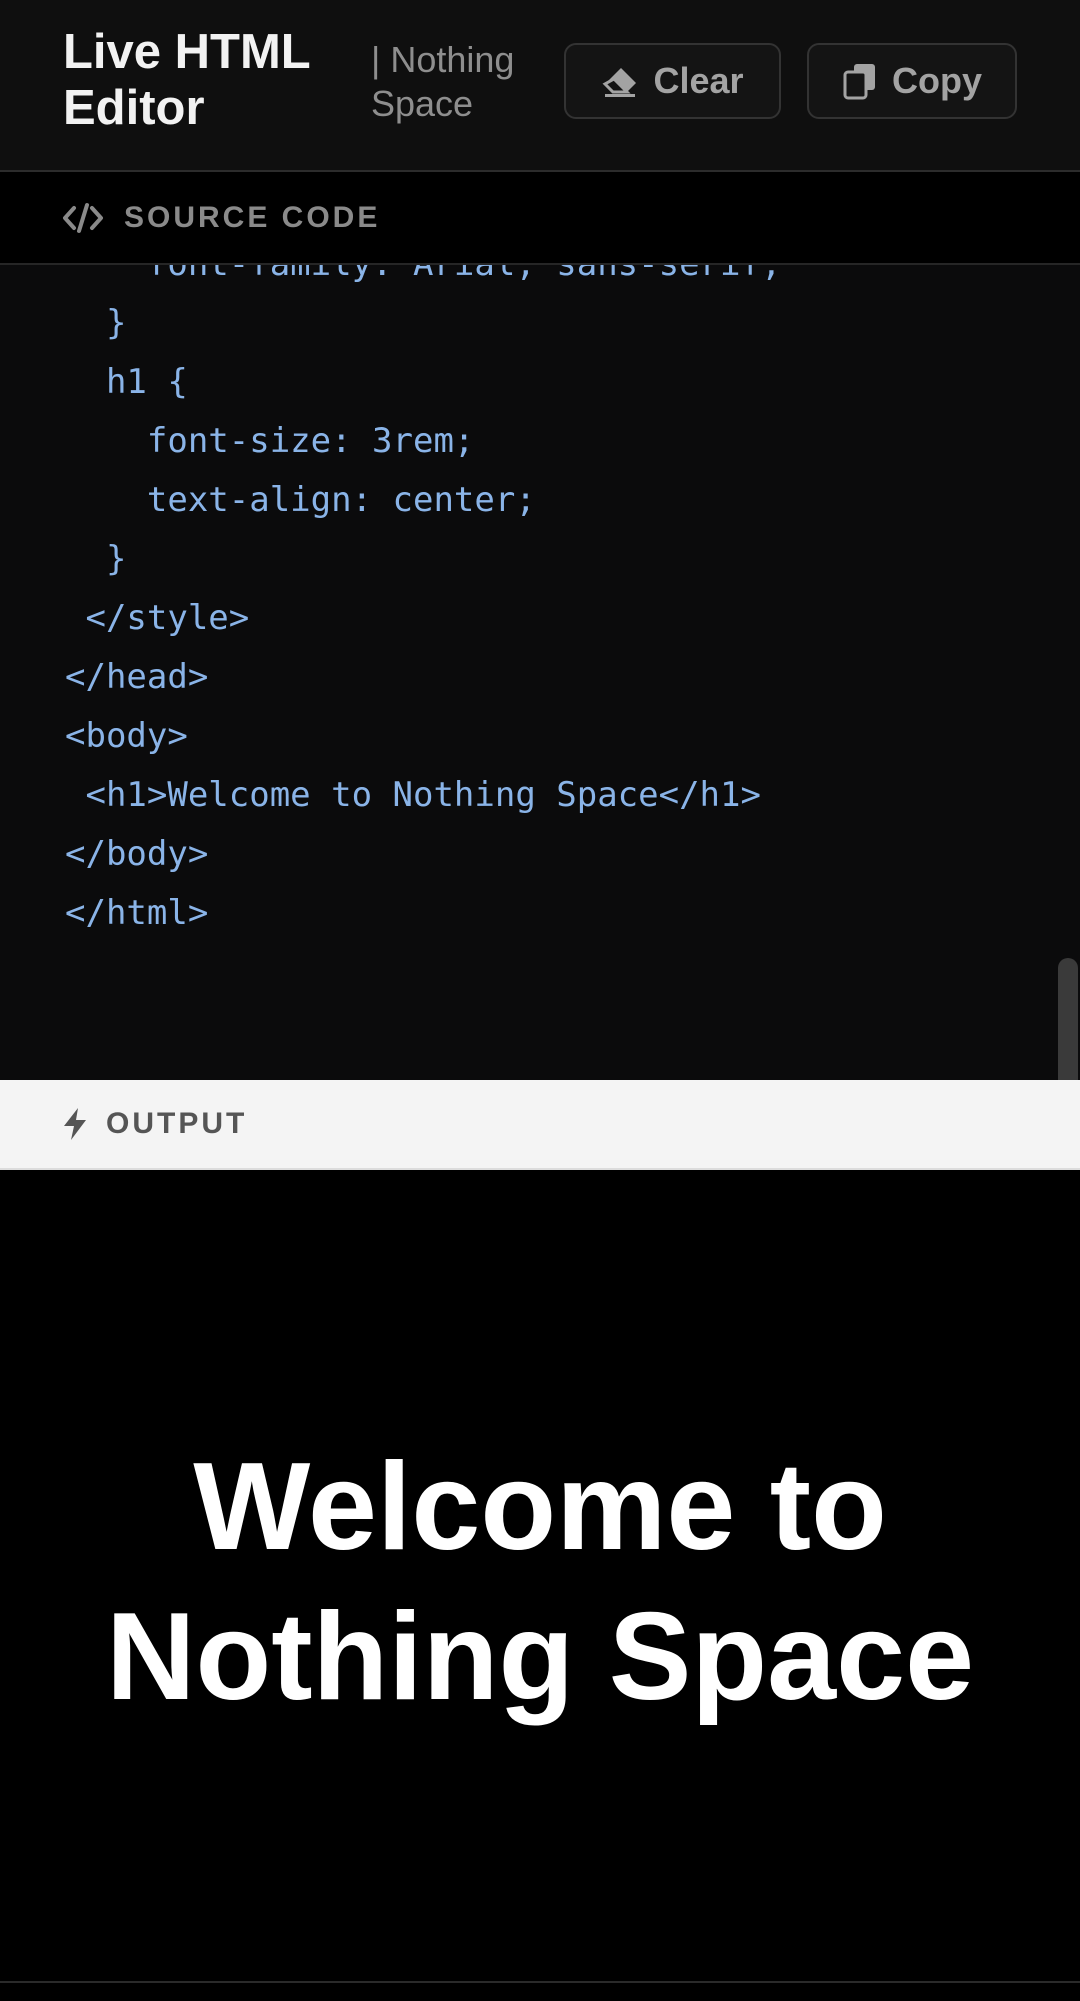 This screenshot has height=2001, width=1080. What do you see at coordinates (126, 382) in the screenshot?
I see `code-line: h1 {` at bounding box center [126, 382].